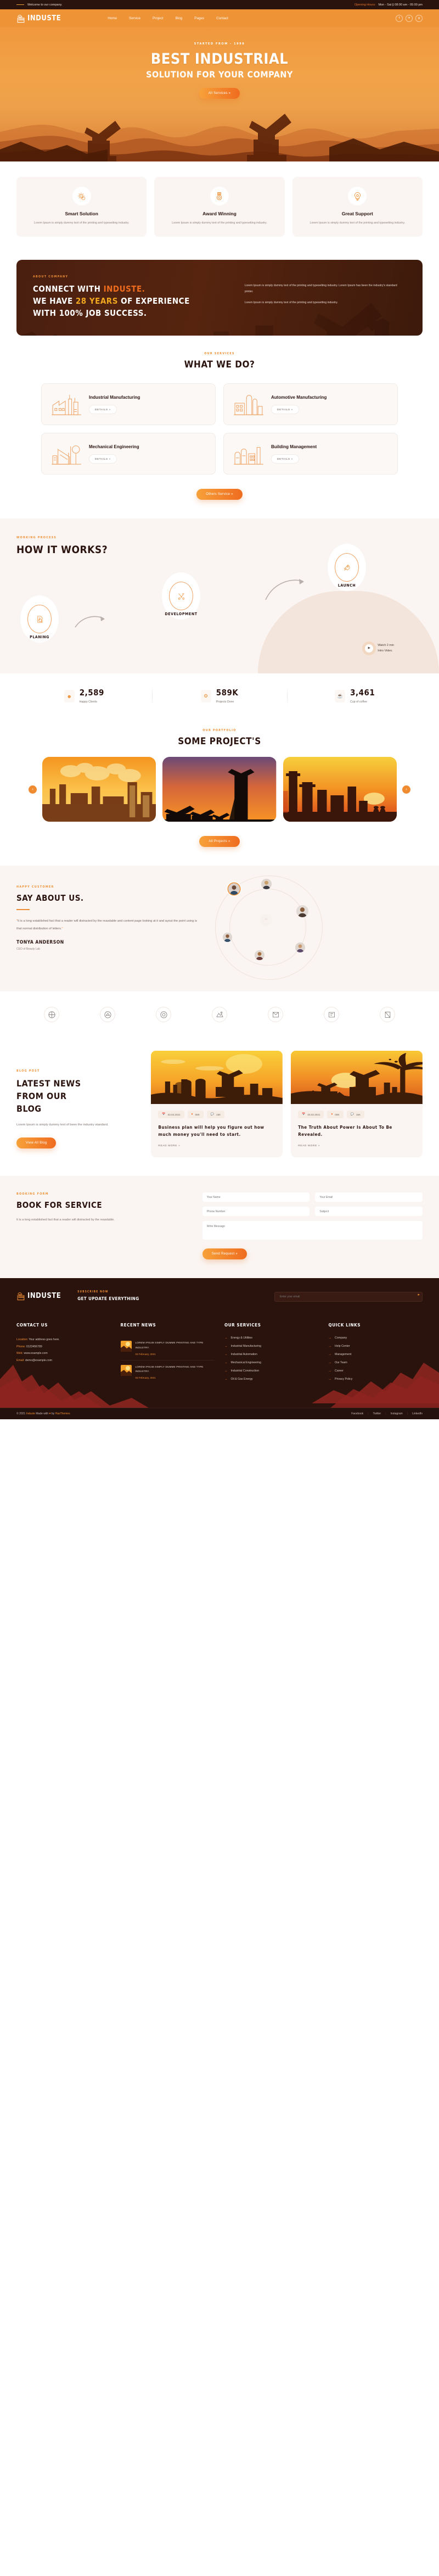 The image size is (439, 2576). I want to click on service-card: Mechanical Engineering DETAILS », so click(128, 454).